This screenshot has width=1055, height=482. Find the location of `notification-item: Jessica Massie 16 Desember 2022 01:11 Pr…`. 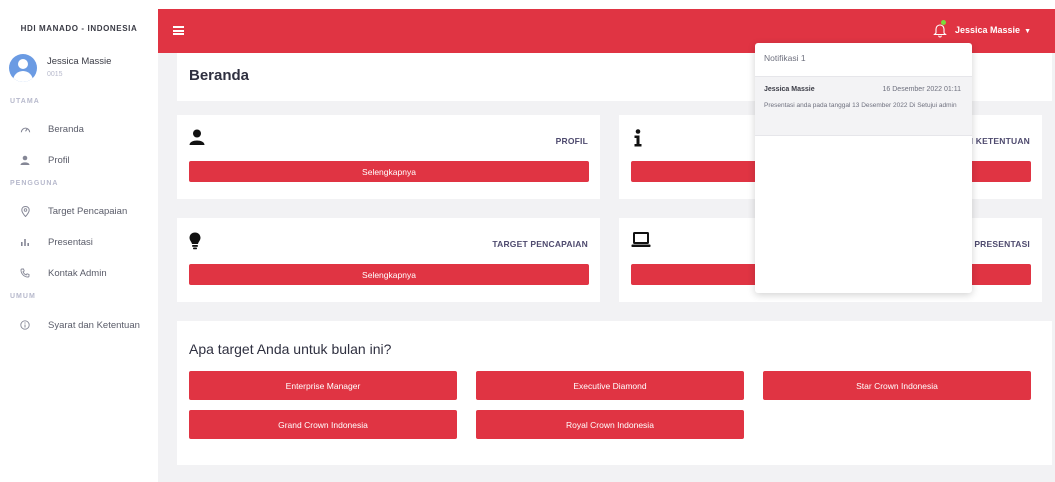

notification-item: Jessica Massie 16 Desember 2022 01:11 Pr… is located at coordinates (863, 106).